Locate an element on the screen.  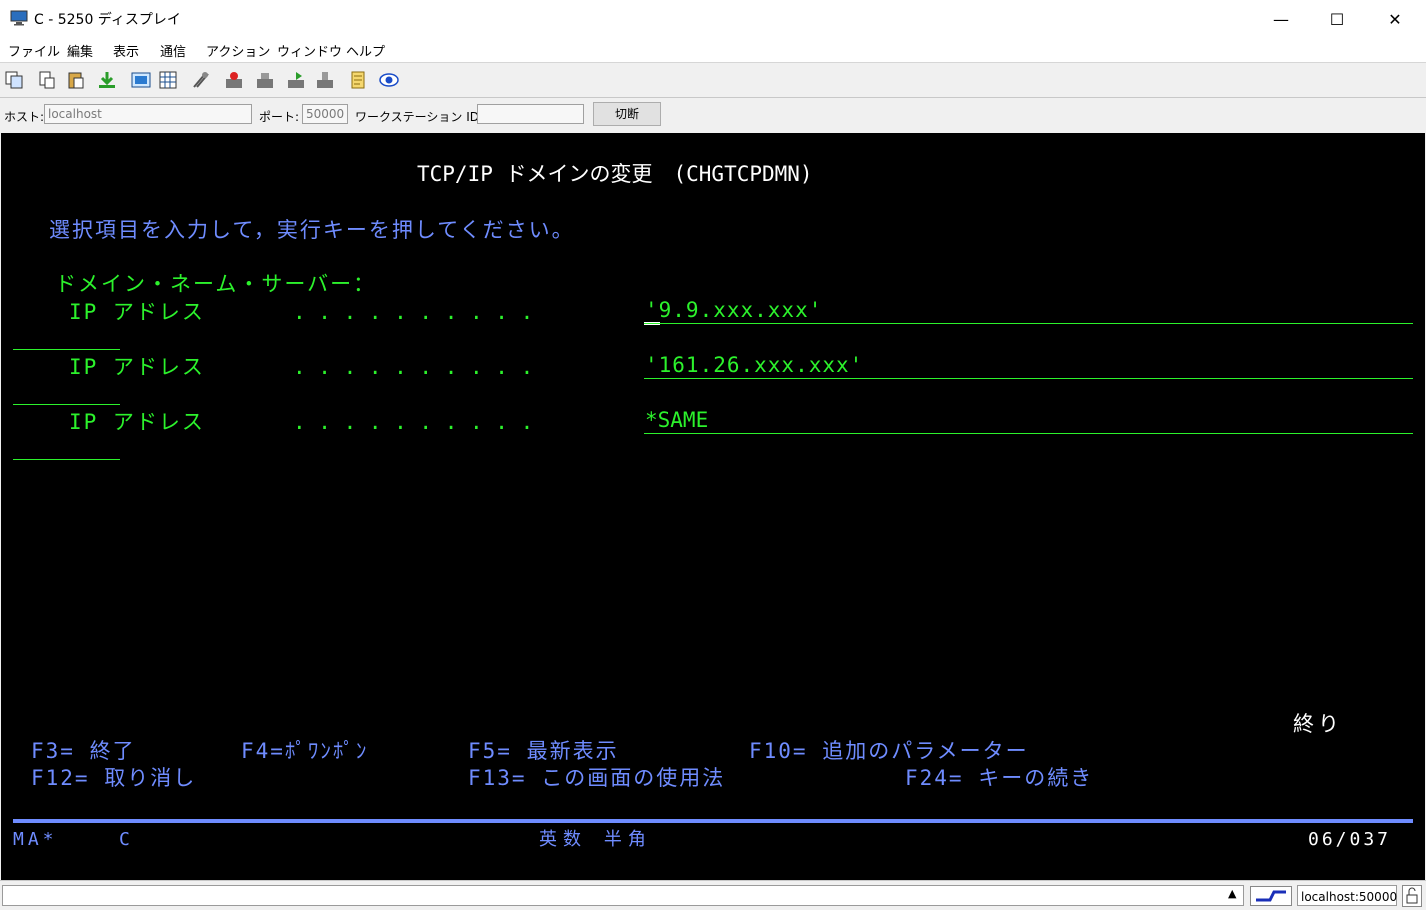
macro-icon is located at coordinates (141, 80).